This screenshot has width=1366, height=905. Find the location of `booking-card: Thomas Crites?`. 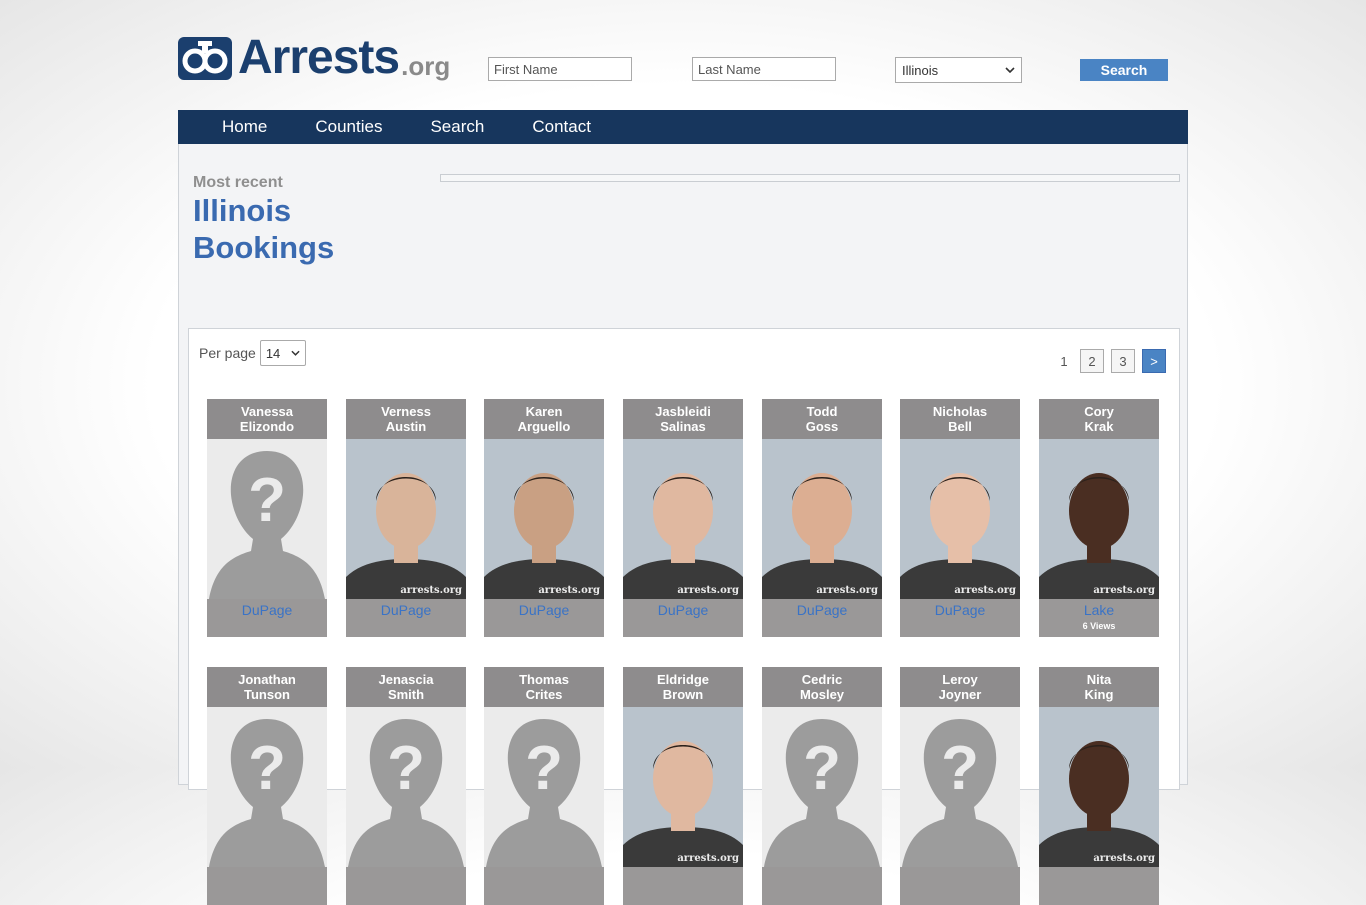

booking-card: Thomas Crites? is located at coordinates (544, 786).